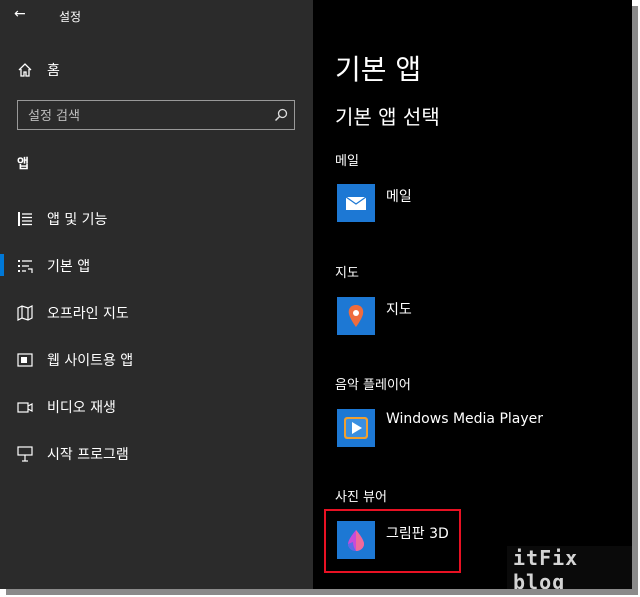  I want to click on sidebar-item-label: 시작 프로그램, so click(88, 455).